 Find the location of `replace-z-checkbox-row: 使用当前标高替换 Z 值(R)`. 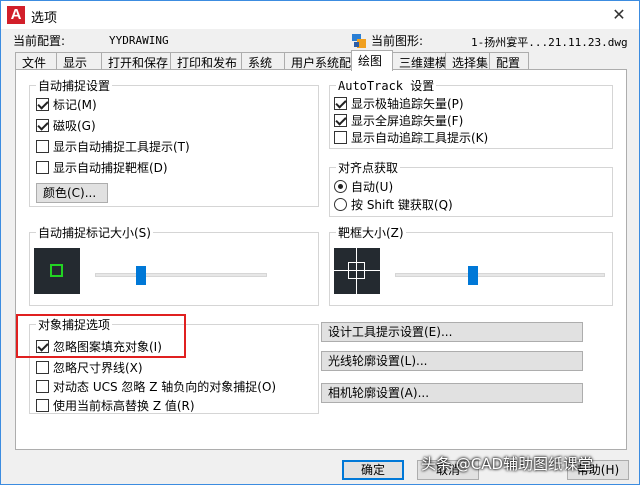

replace-z-checkbox-row: 使用当前标高替换 Z 值(R) is located at coordinates (115, 405).